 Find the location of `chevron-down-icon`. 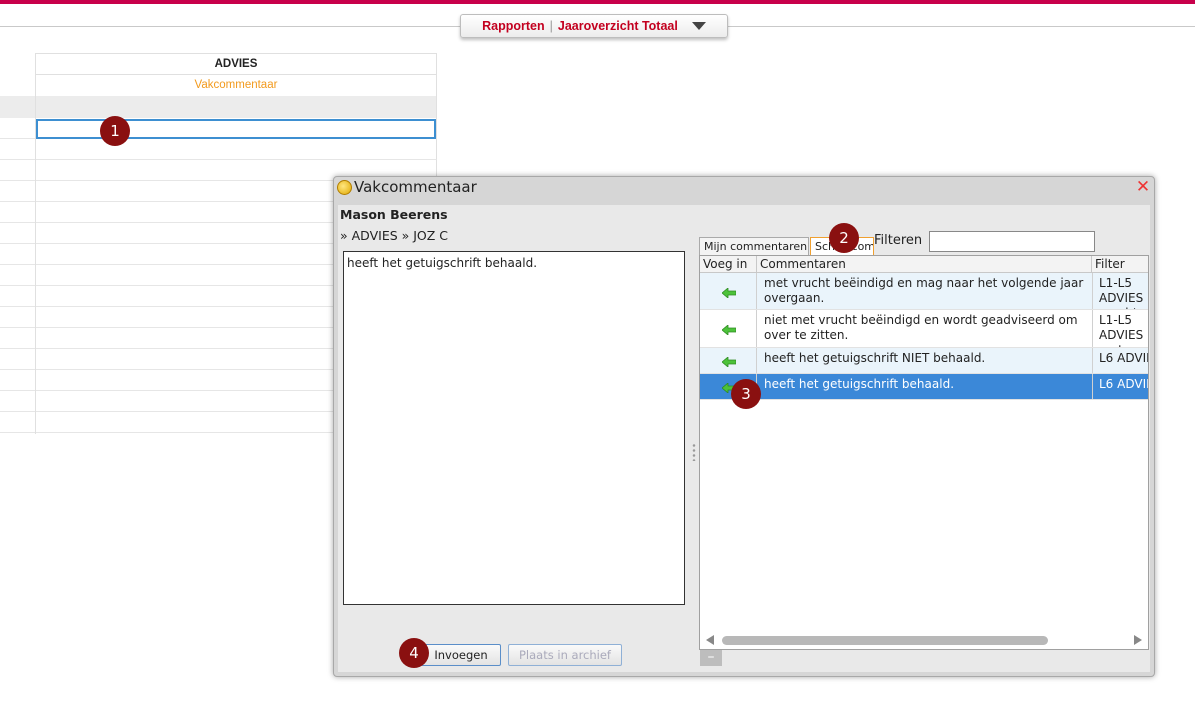

chevron-down-icon is located at coordinates (698, 26).